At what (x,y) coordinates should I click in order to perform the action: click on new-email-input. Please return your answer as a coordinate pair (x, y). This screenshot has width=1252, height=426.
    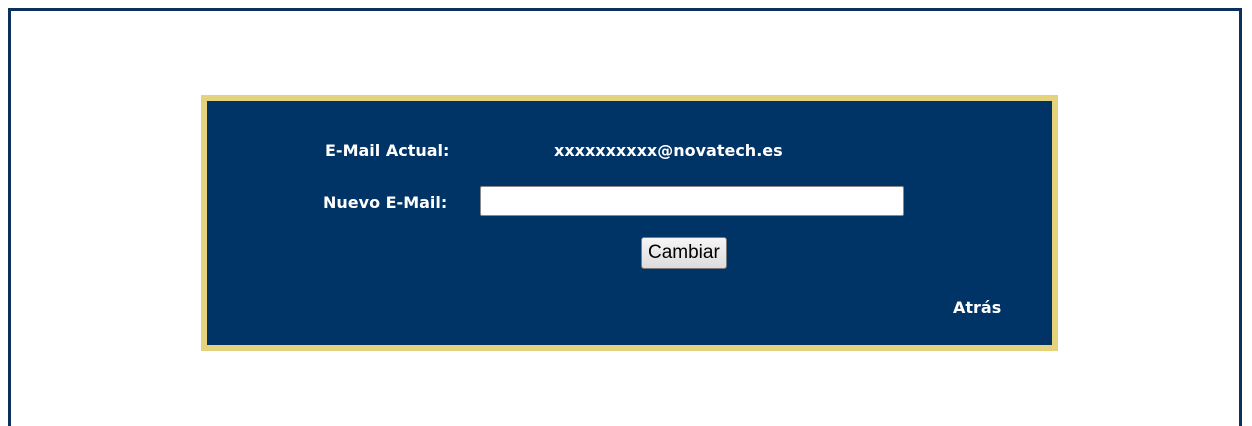
    Looking at the image, I should click on (692, 201).